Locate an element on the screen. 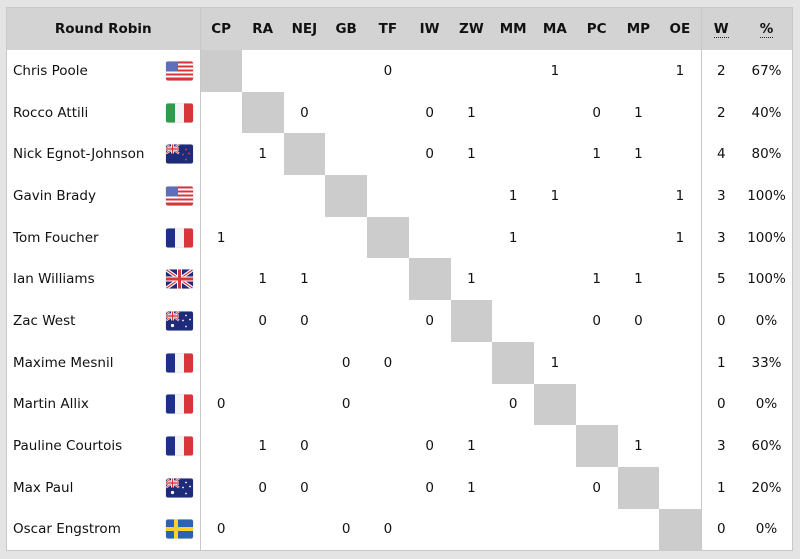 This screenshot has width=800, height=559. column-header-oe: OE is located at coordinates (680, 29).